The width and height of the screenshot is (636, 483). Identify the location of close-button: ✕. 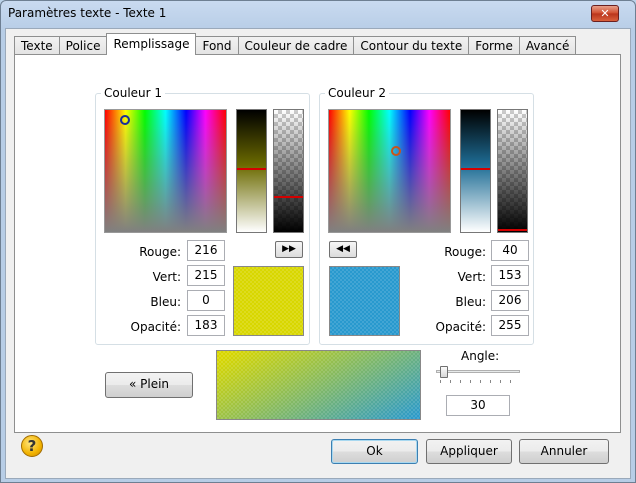
(605, 13).